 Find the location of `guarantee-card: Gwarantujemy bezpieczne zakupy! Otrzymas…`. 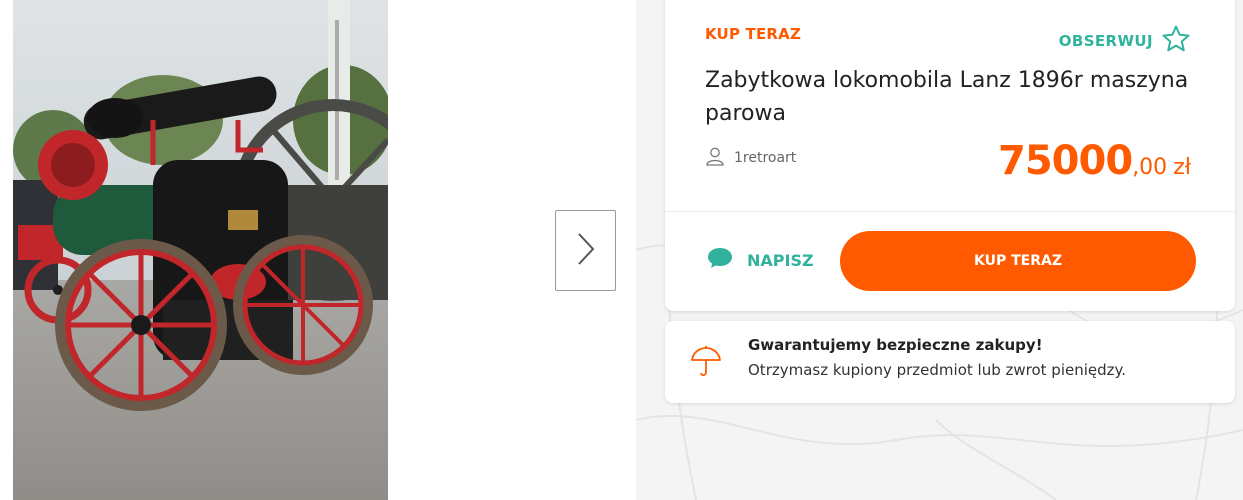

guarantee-card: Gwarantujemy bezpieczne zakupy! Otrzymas… is located at coordinates (950, 362).